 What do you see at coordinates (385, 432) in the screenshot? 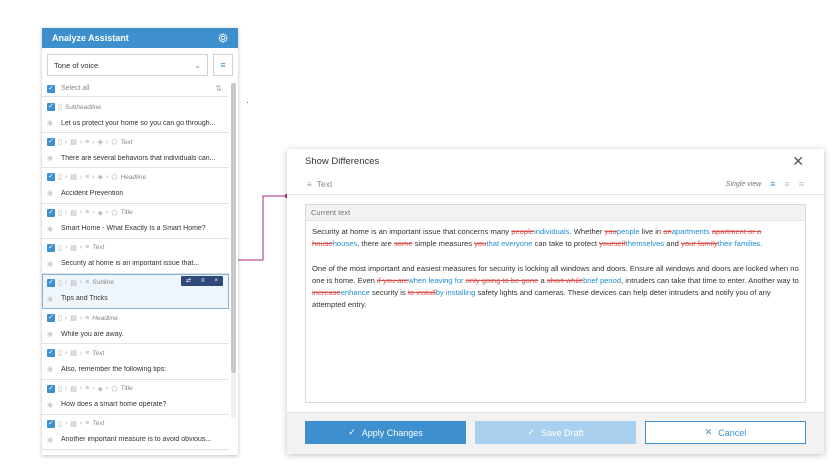
I see `apply-changes-button: ✓ Apply Changes` at bounding box center [385, 432].